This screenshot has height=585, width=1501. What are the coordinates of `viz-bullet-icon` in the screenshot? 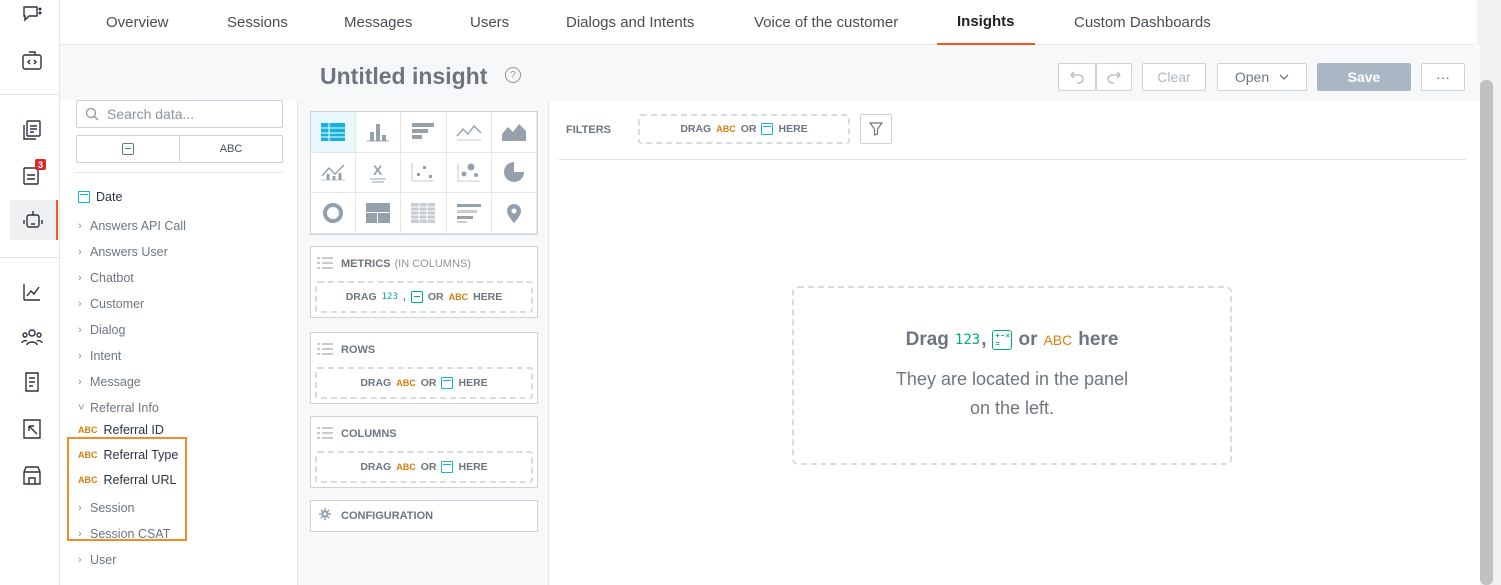 It's located at (469, 213).